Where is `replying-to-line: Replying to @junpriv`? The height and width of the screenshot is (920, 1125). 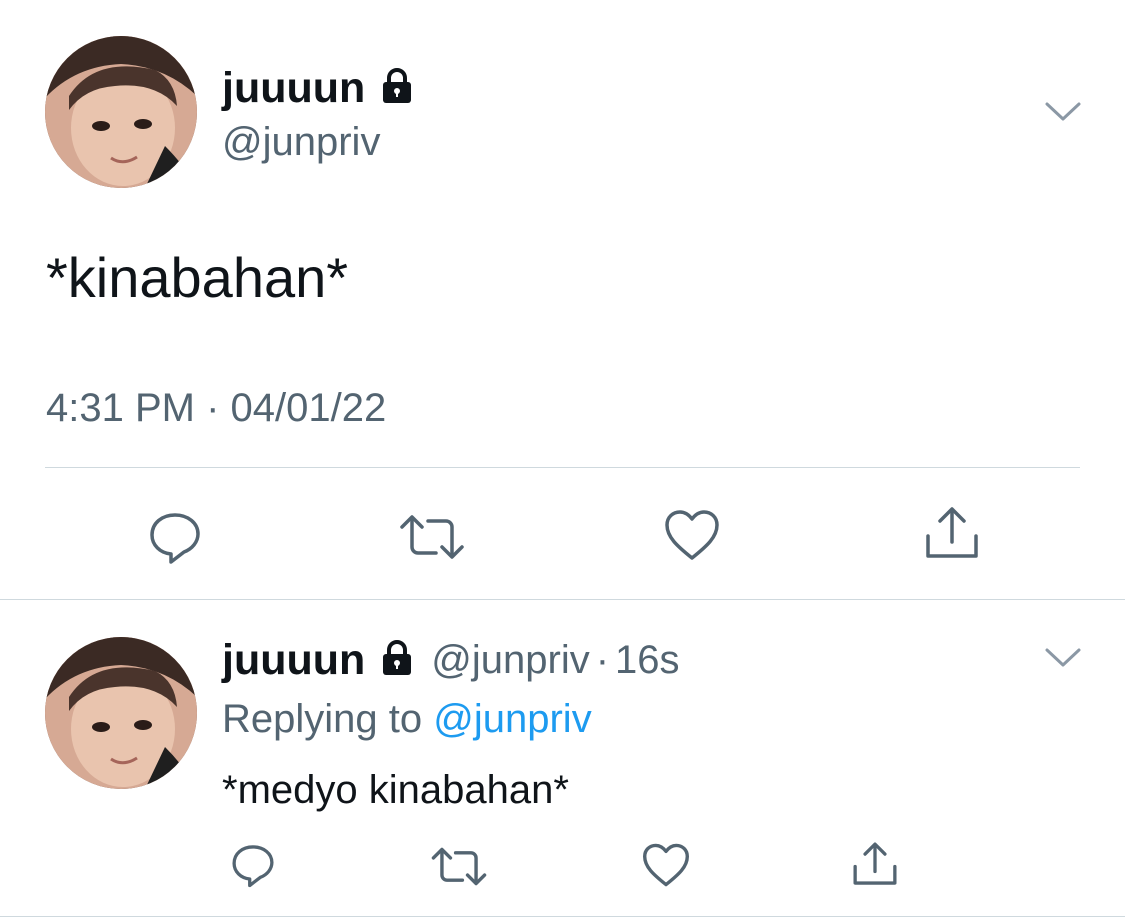
replying-to-line: Replying to @junpriv is located at coordinates (407, 719).